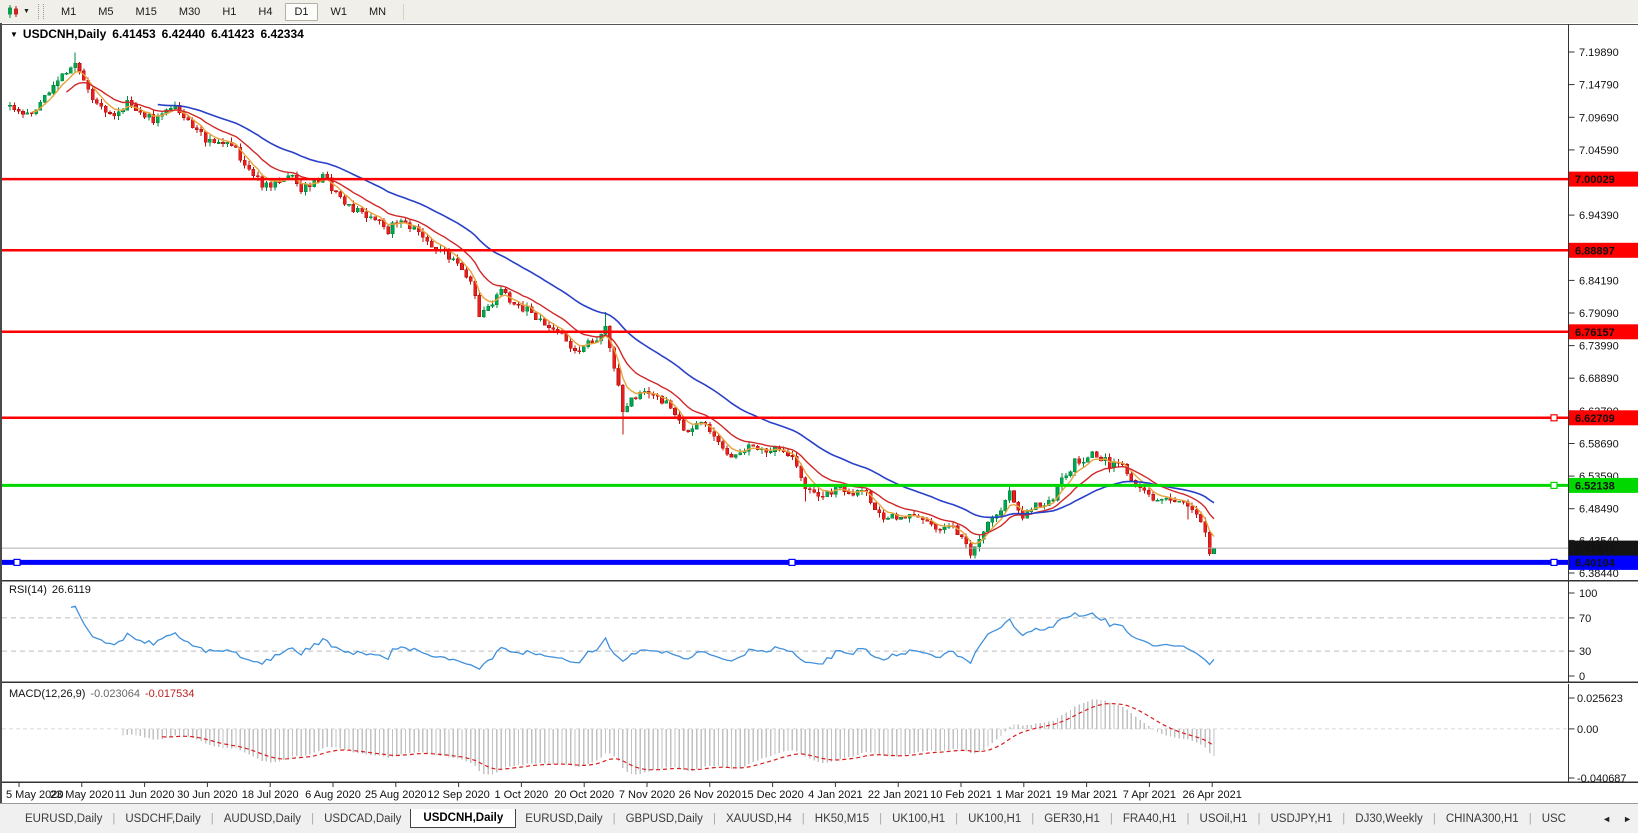 The height and width of the screenshot is (833, 1638). I want to click on macd-name: MACD(12,26,9), so click(47, 694).